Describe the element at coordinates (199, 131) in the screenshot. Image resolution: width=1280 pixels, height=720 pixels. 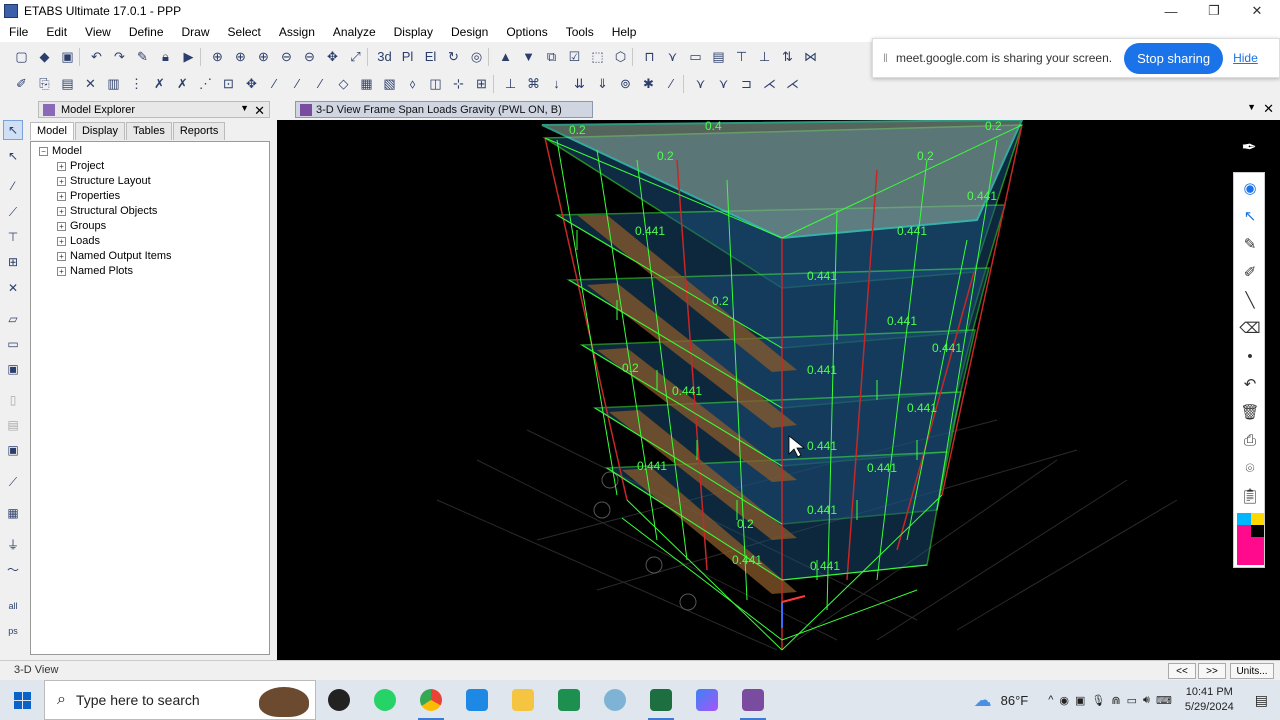
I see `tab-reports: Reports` at that location.